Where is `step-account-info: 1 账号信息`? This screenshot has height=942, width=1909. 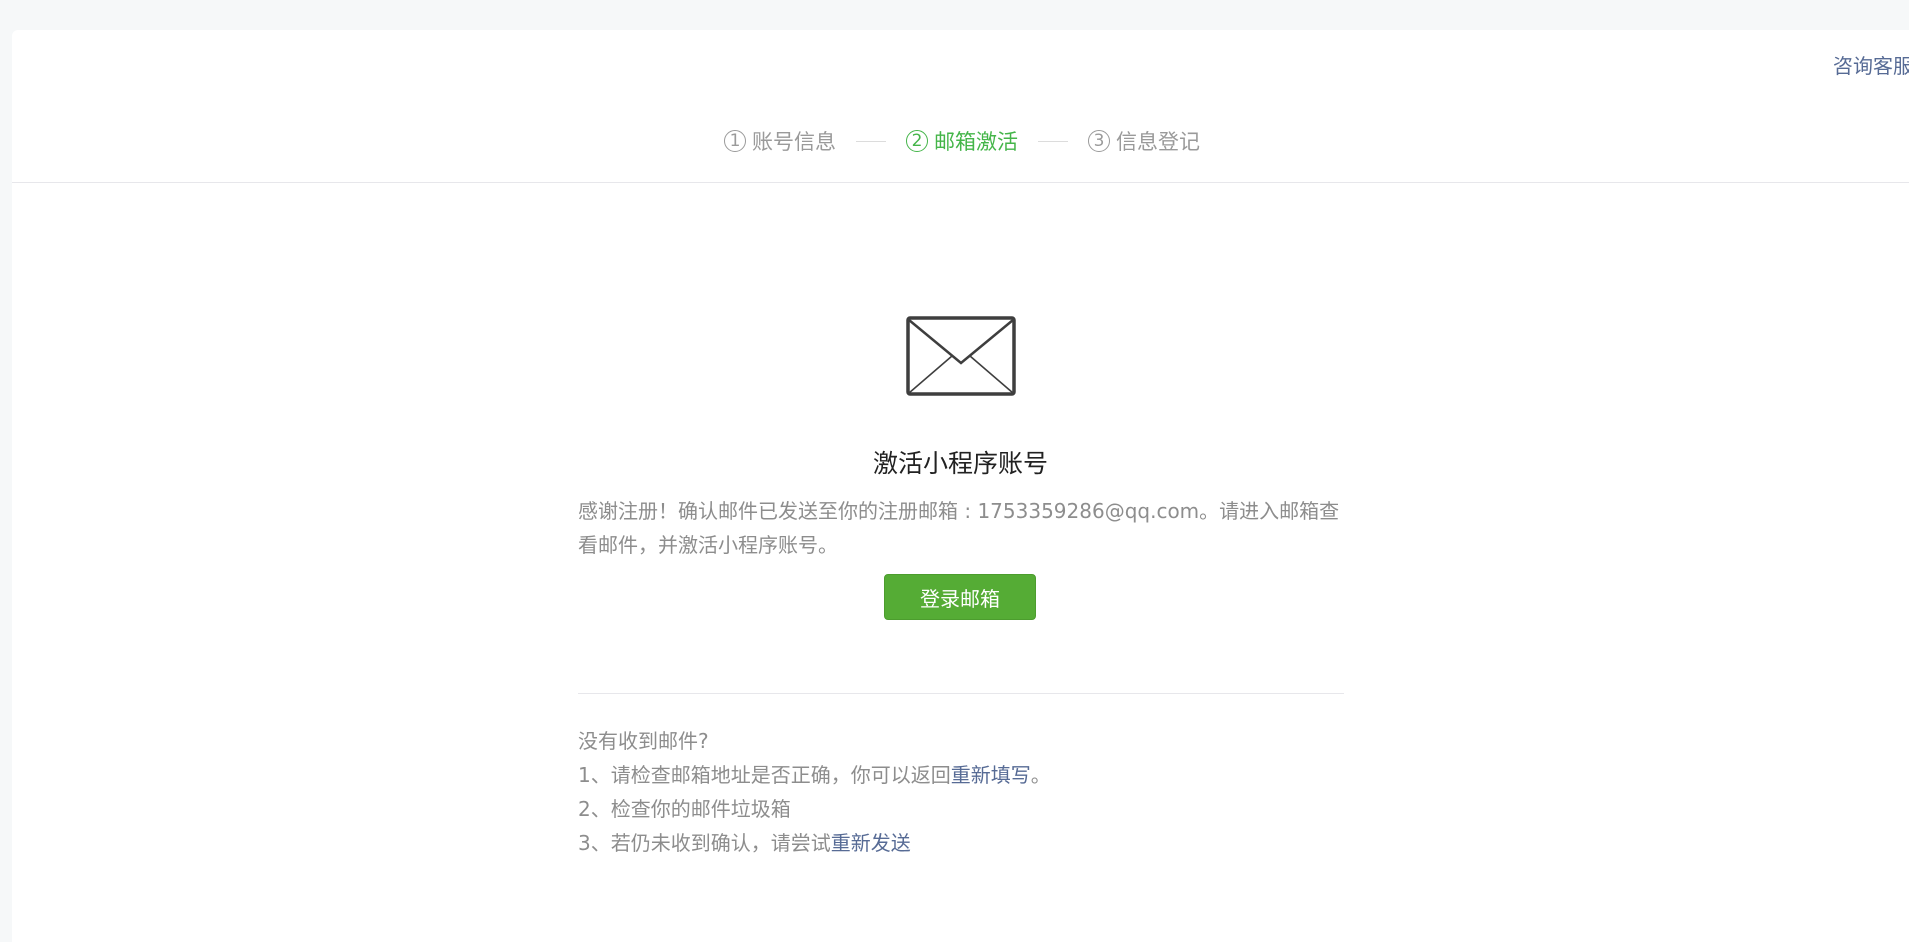
step-account-info: 1 账号信息 is located at coordinates (780, 141).